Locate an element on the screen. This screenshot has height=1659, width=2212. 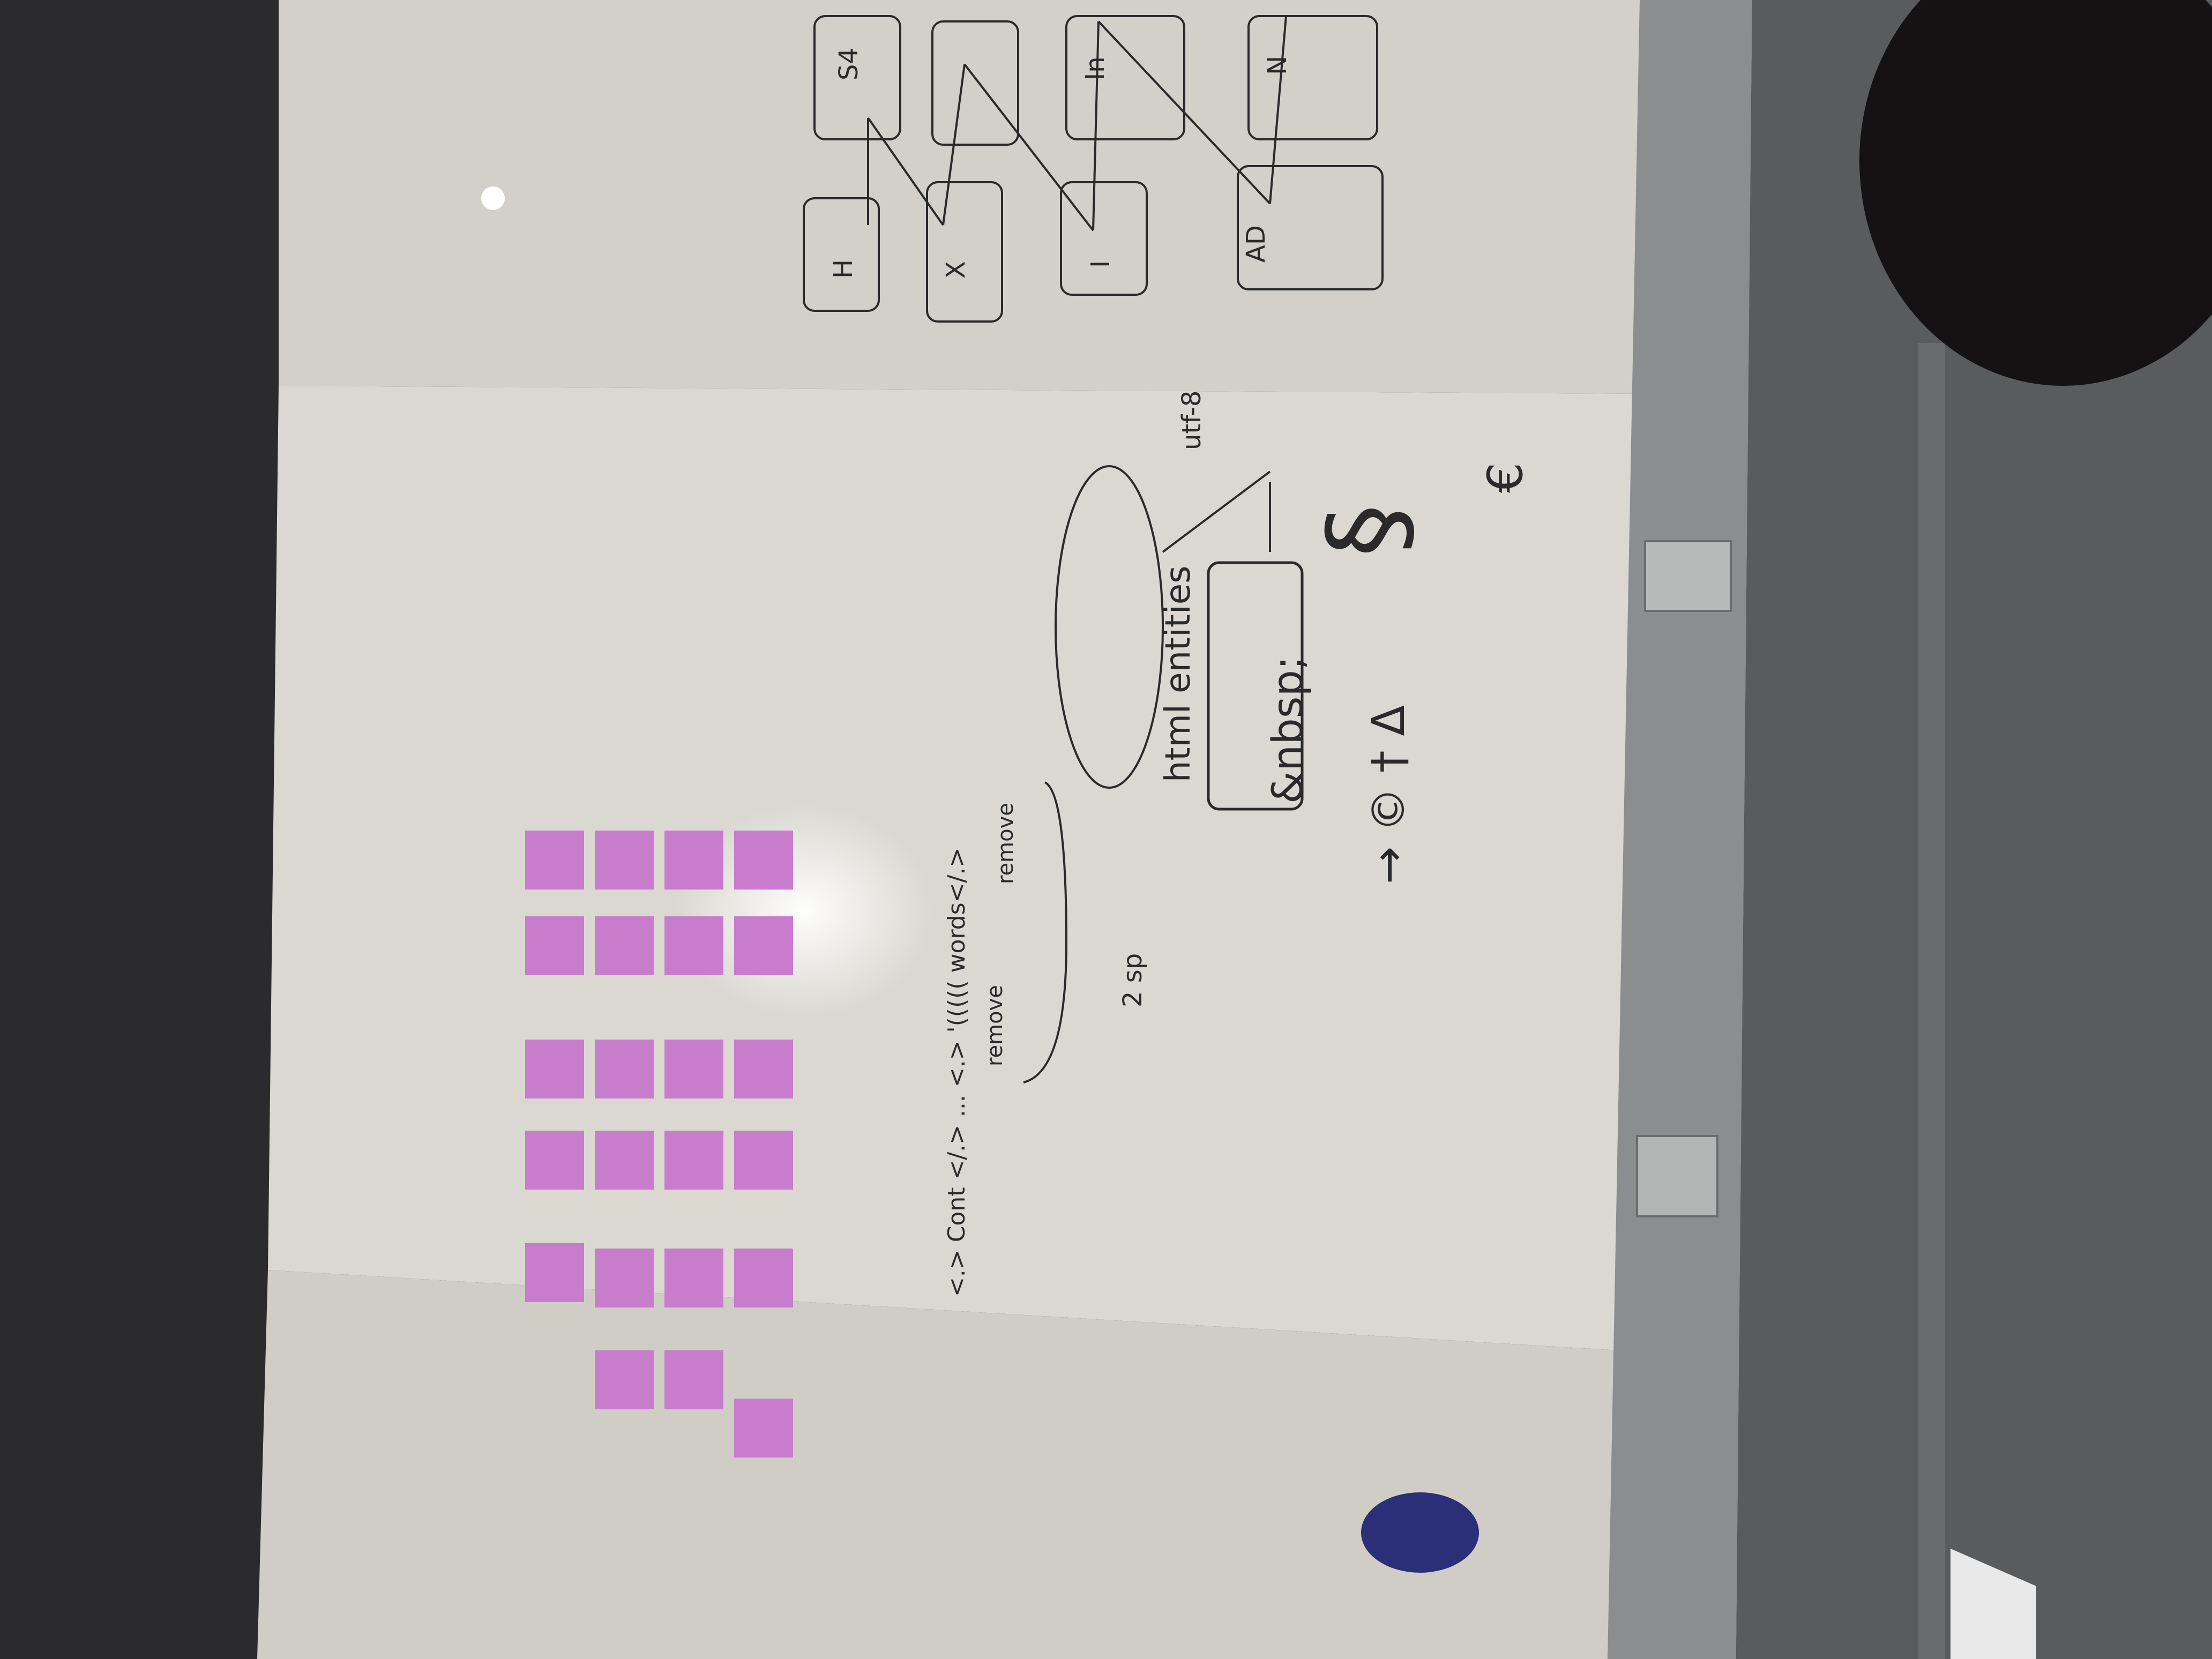
diagram-label: In is located at coordinates (1095, 68).